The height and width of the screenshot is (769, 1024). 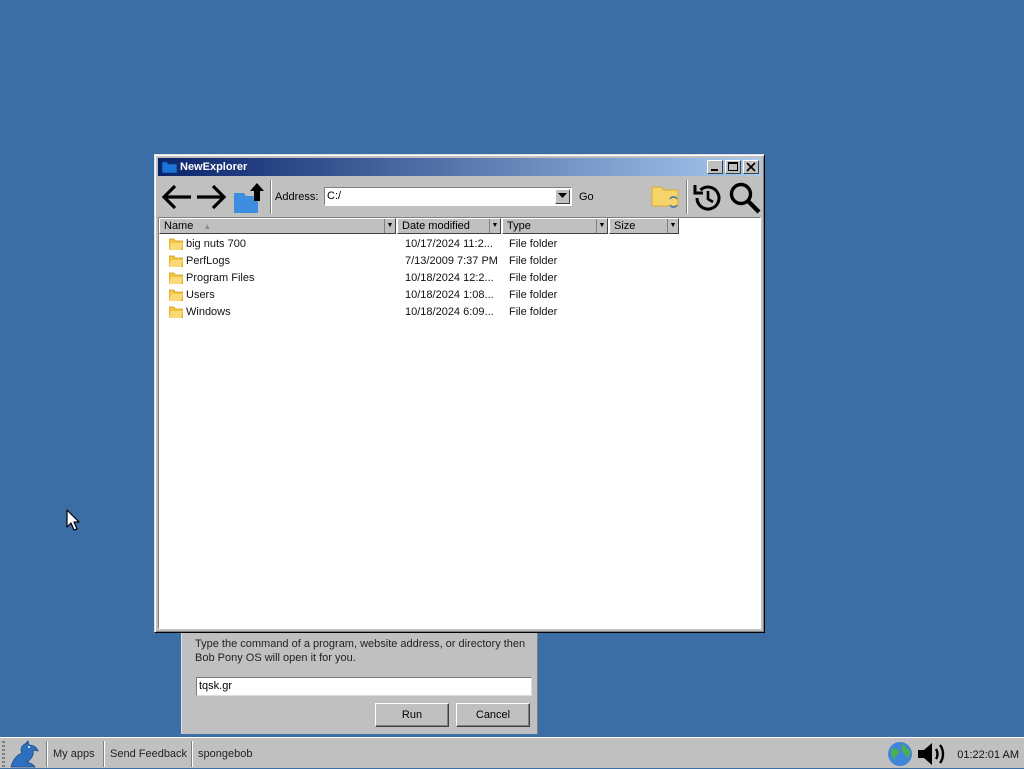 I want to click on file-name: Users, so click(x=200, y=295).